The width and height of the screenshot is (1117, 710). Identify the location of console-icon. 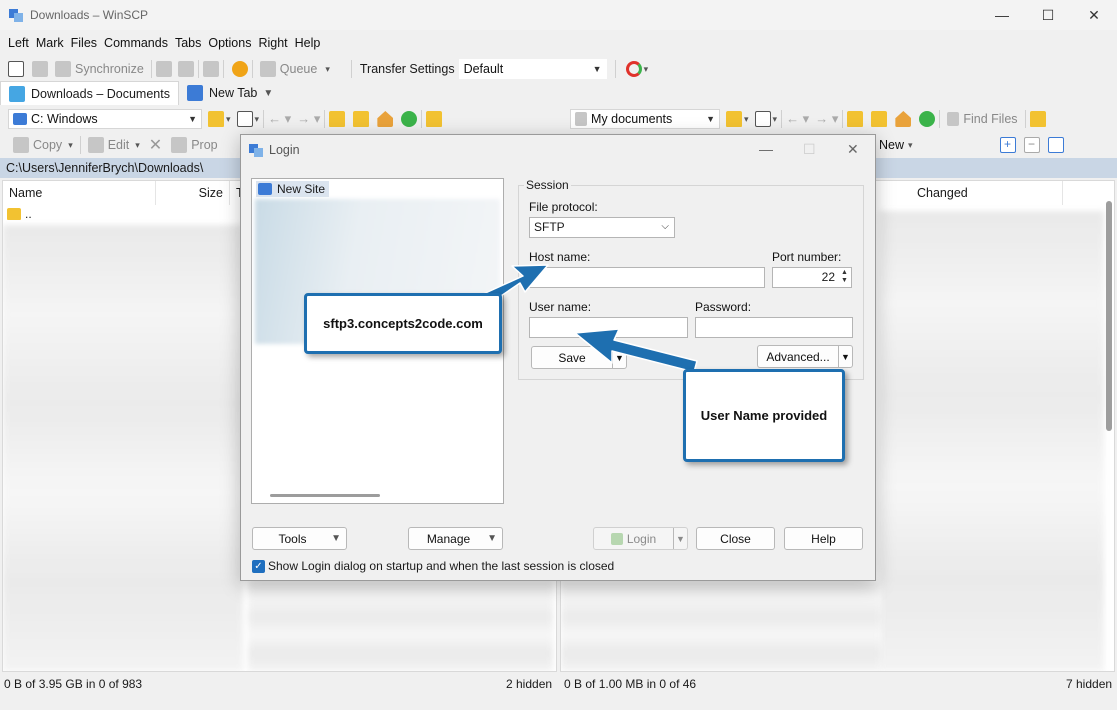
(163, 69).